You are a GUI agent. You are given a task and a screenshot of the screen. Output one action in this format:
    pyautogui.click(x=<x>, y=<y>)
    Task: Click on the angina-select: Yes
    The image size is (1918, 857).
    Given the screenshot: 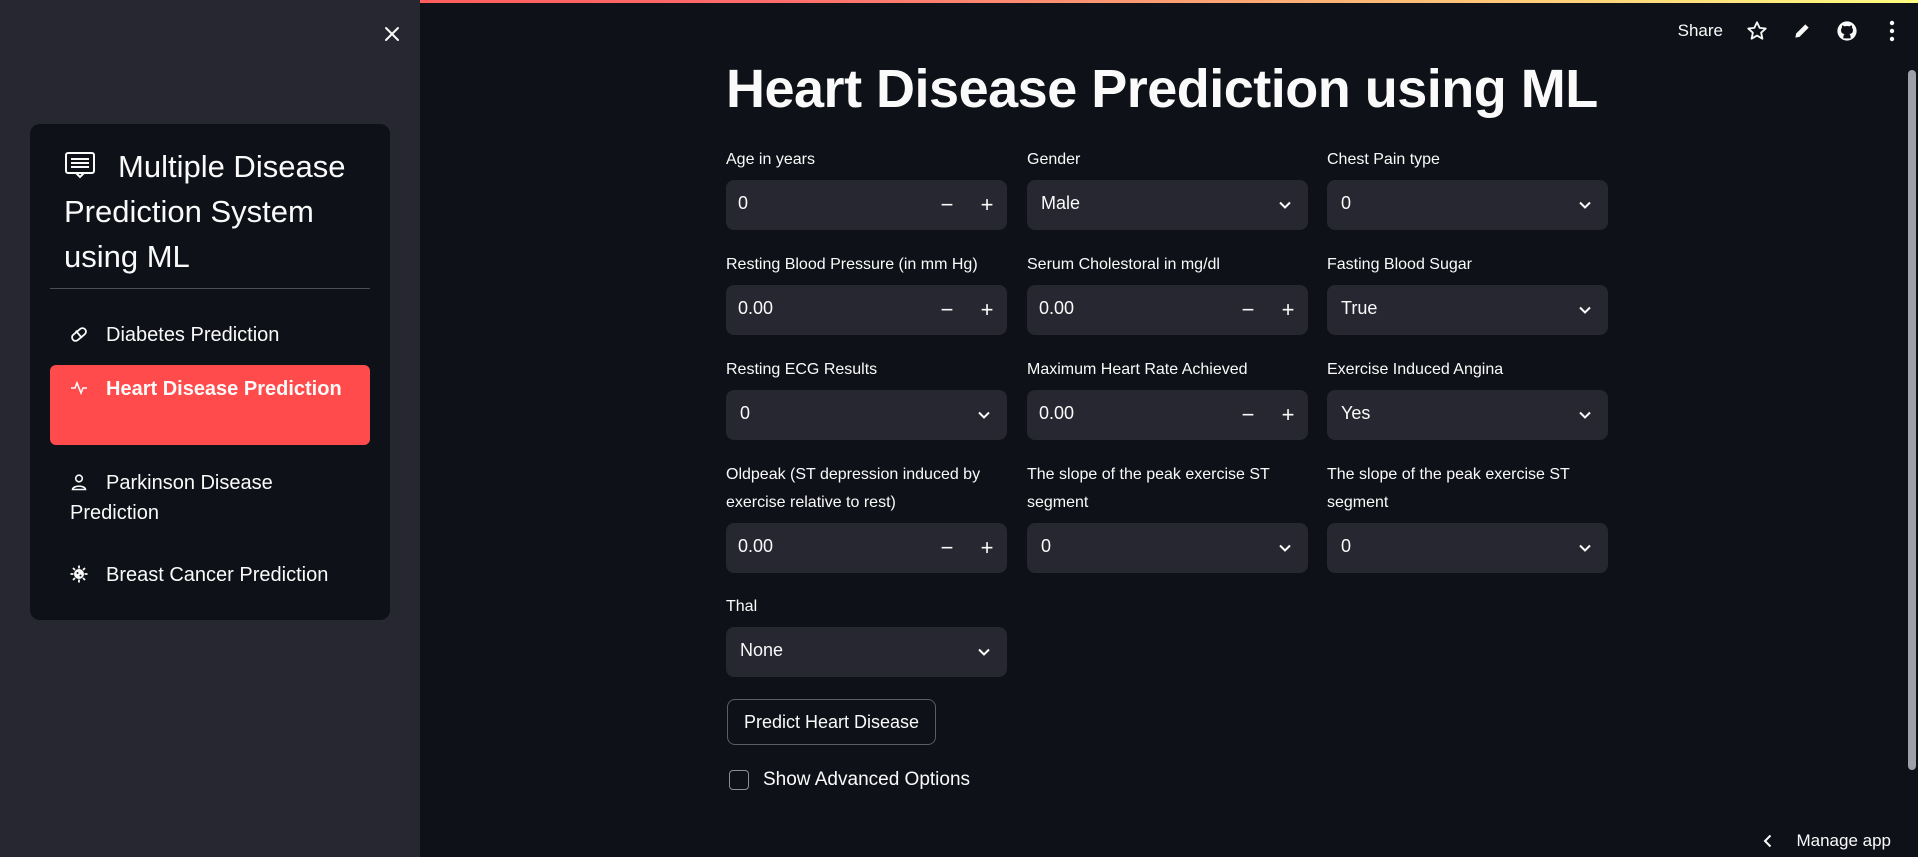 What is the action you would take?
    pyautogui.click(x=1467, y=415)
    